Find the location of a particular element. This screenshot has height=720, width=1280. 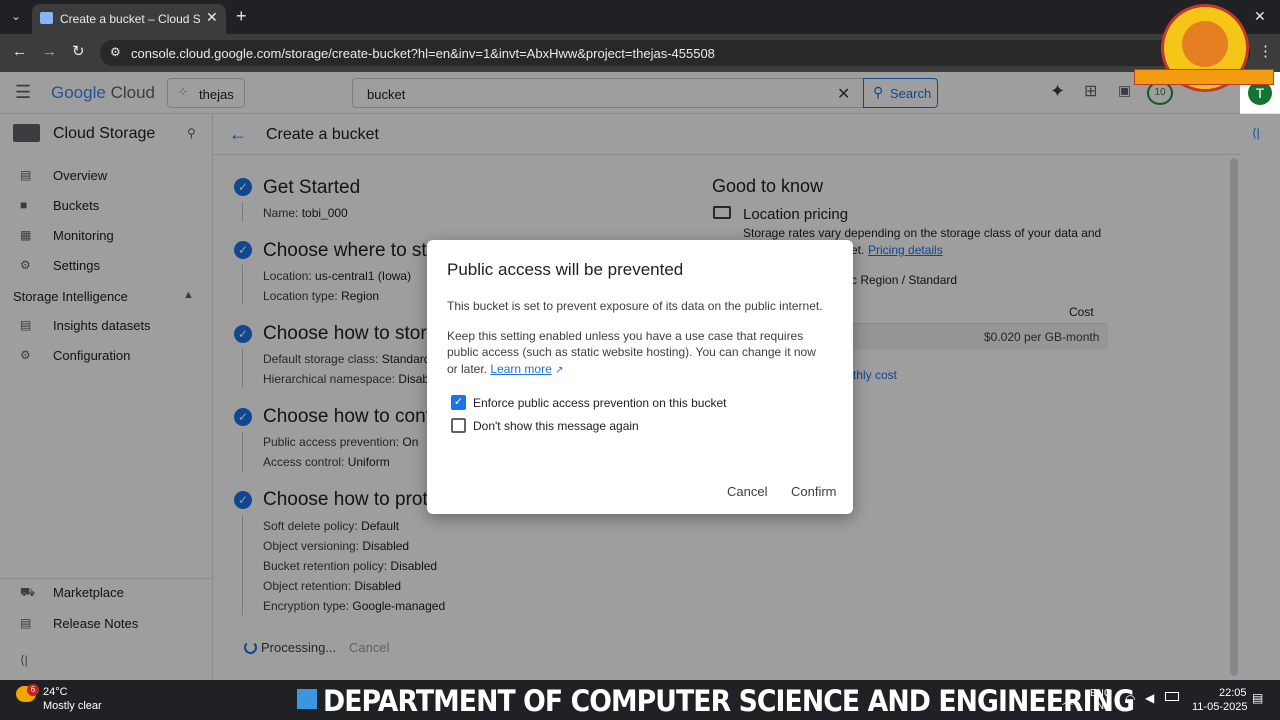

site-info-icon: ⚙ is located at coordinates (115, 52).